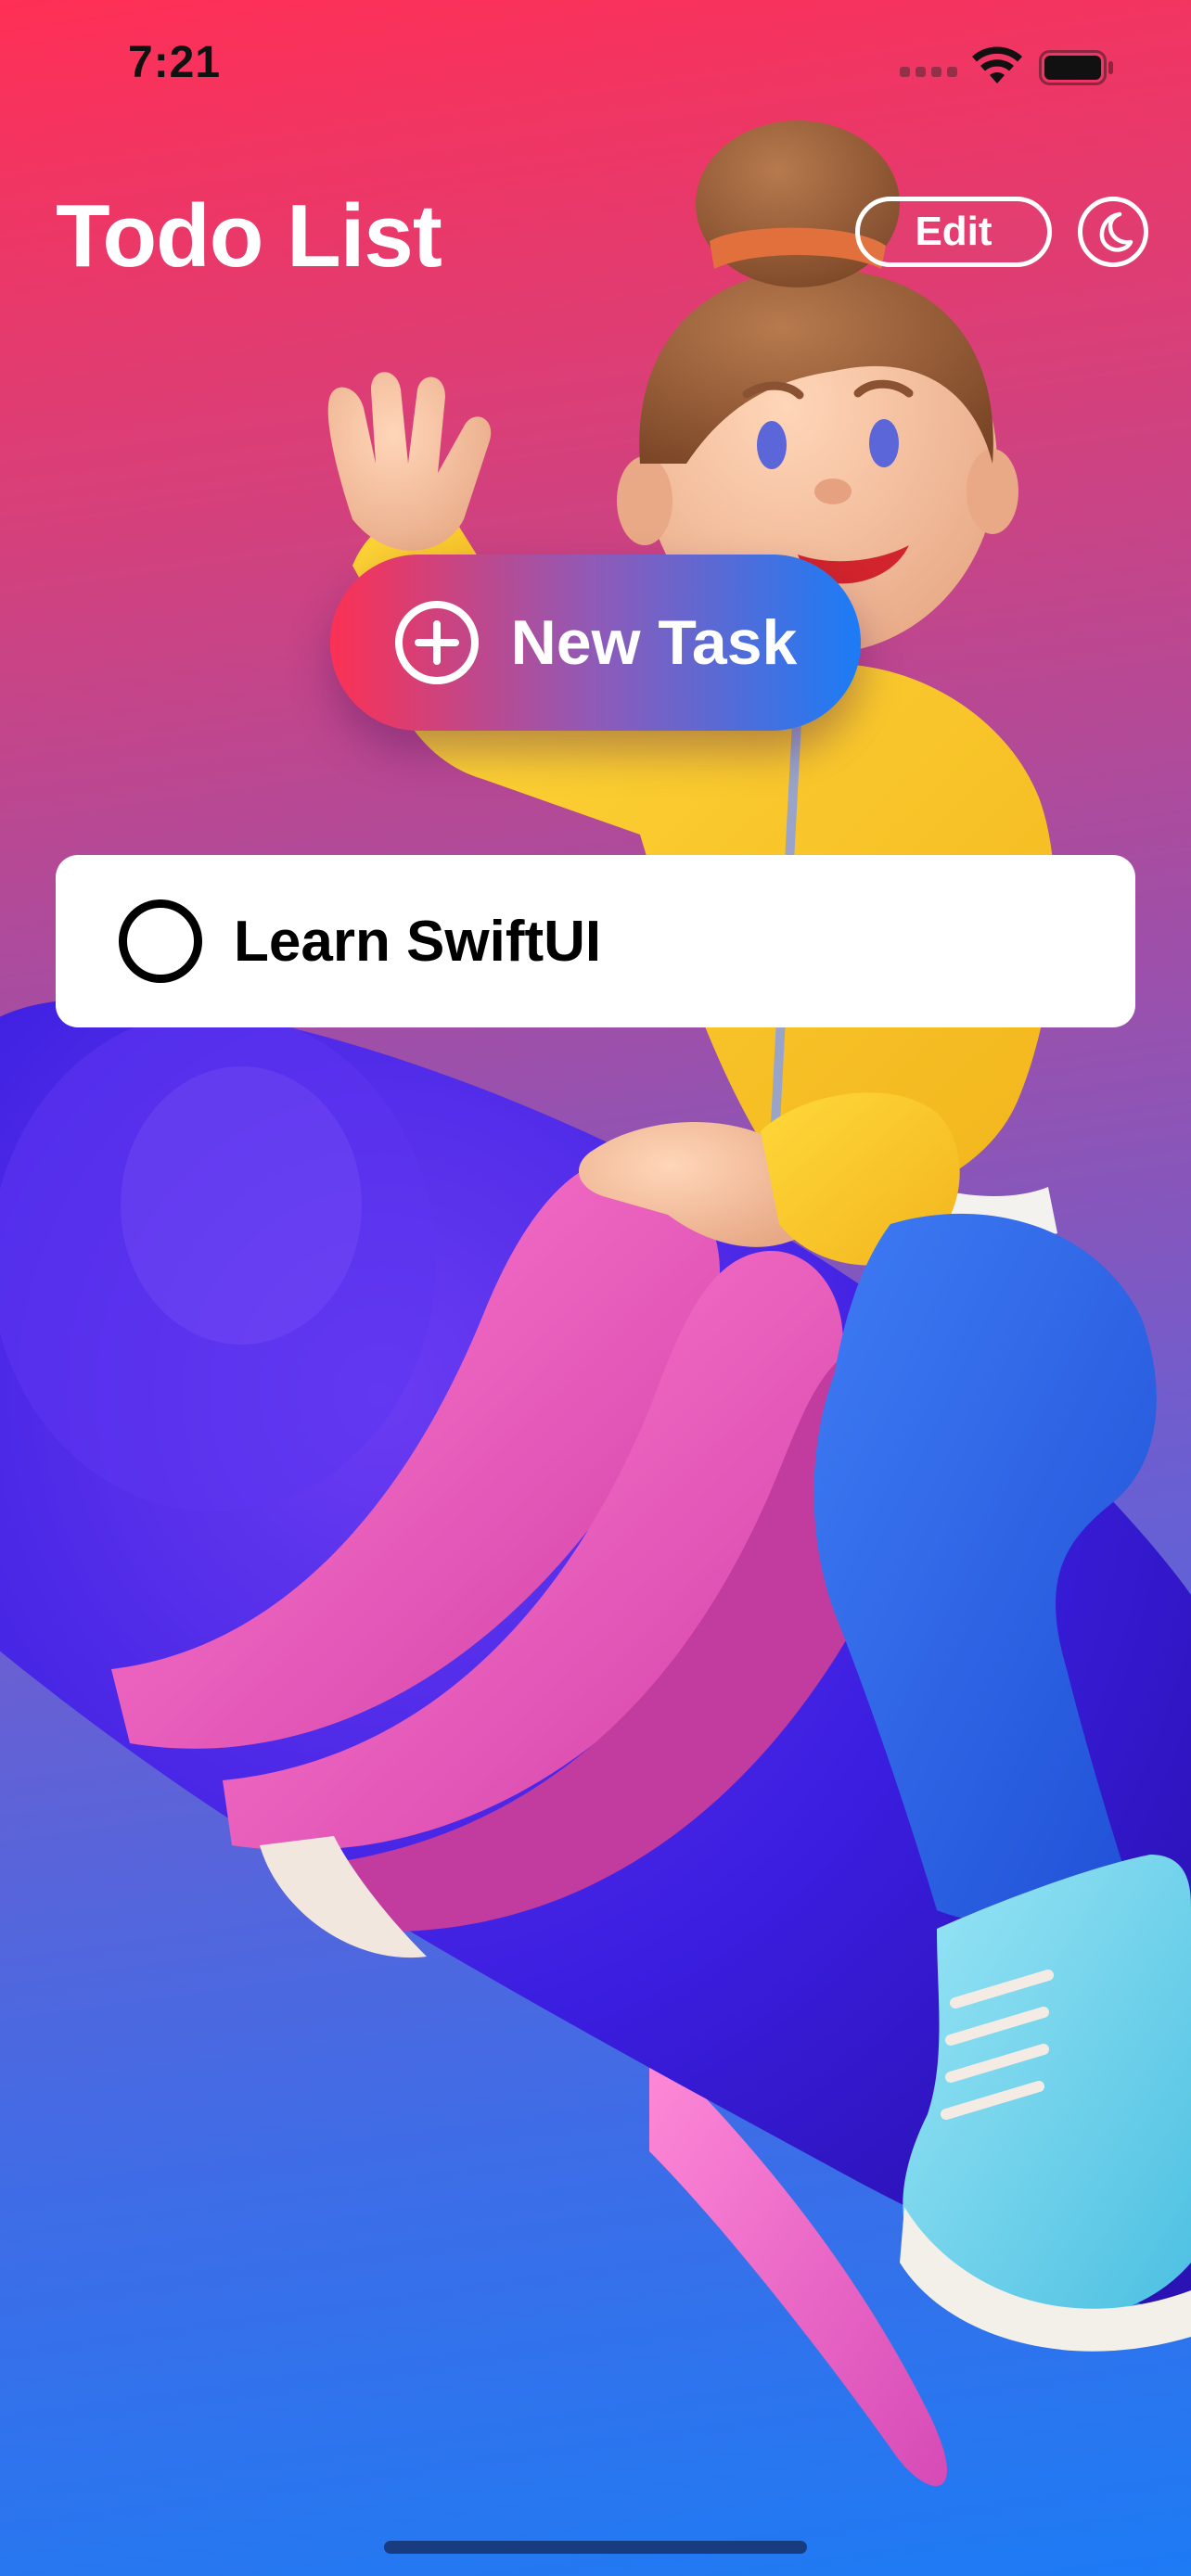  What do you see at coordinates (595, 2547) in the screenshot?
I see `home-indicator` at bounding box center [595, 2547].